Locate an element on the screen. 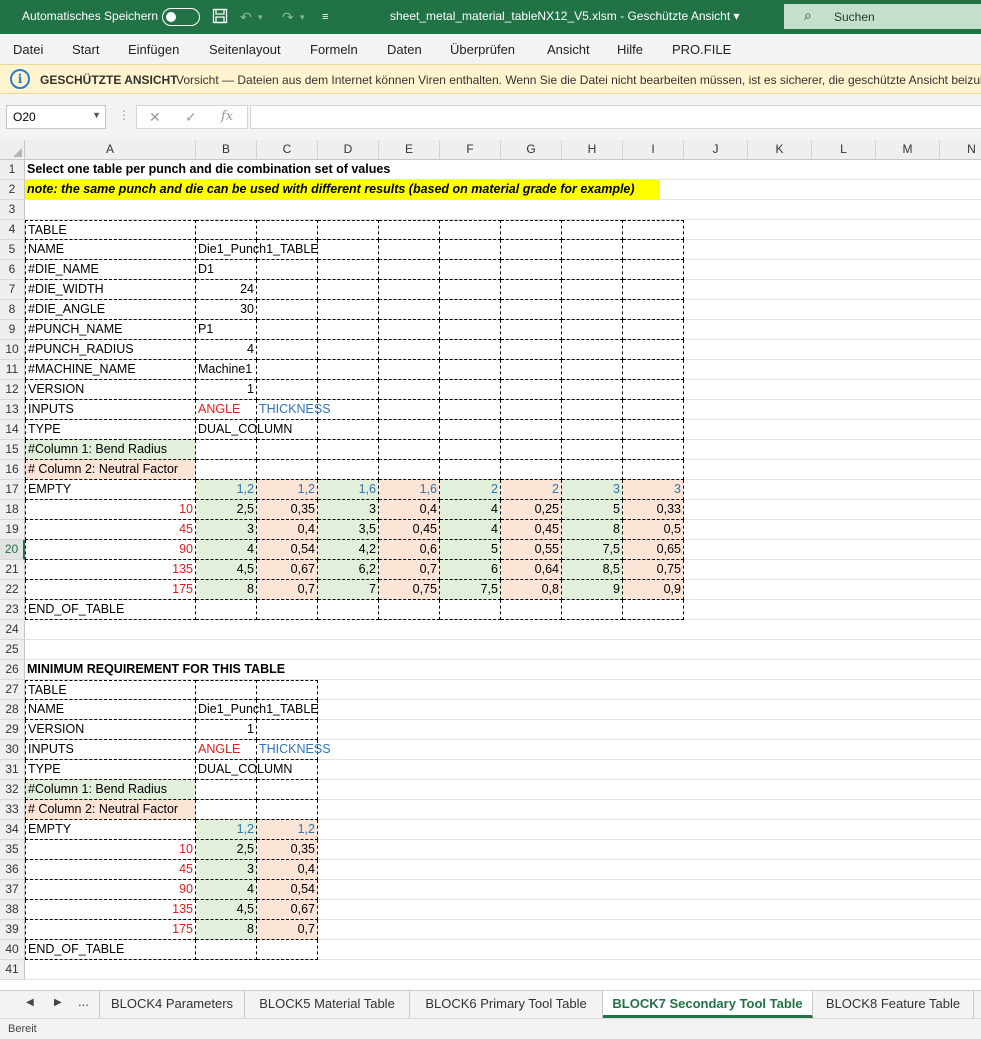 This screenshot has height=1039, width=981. menu-datei: Datei is located at coordinates (28, 49).